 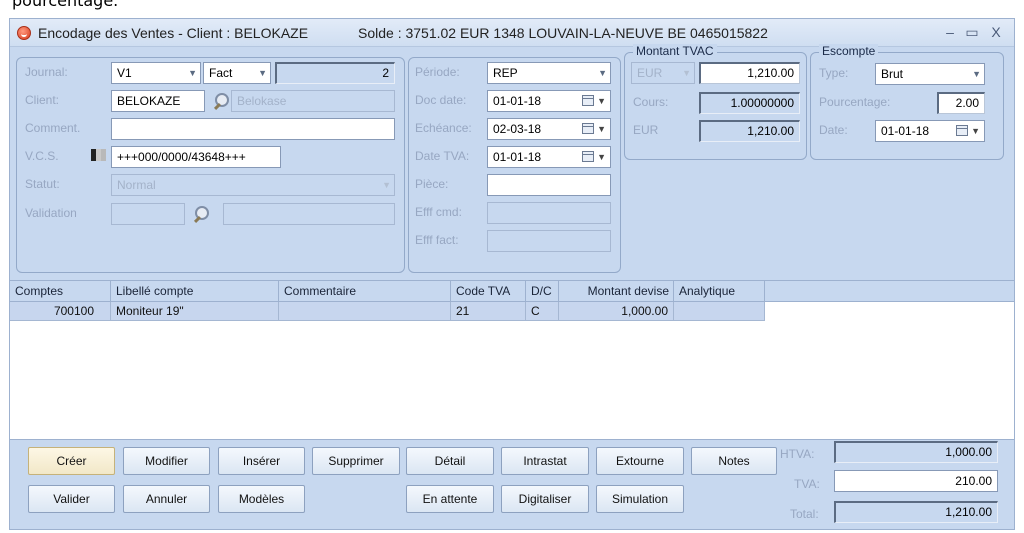 What do you see at coordinates (443, 128) in the screenshot?
I see `echeance-label: Echéance:` at bounding box center [443, 128].